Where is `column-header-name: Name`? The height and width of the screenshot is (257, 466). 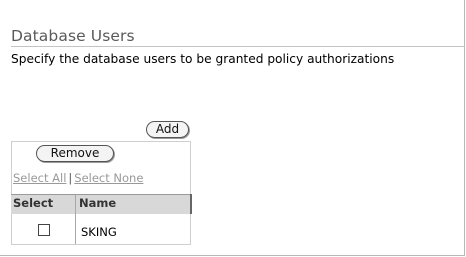
column-header-name: Name is located at coordinates (97, 203).